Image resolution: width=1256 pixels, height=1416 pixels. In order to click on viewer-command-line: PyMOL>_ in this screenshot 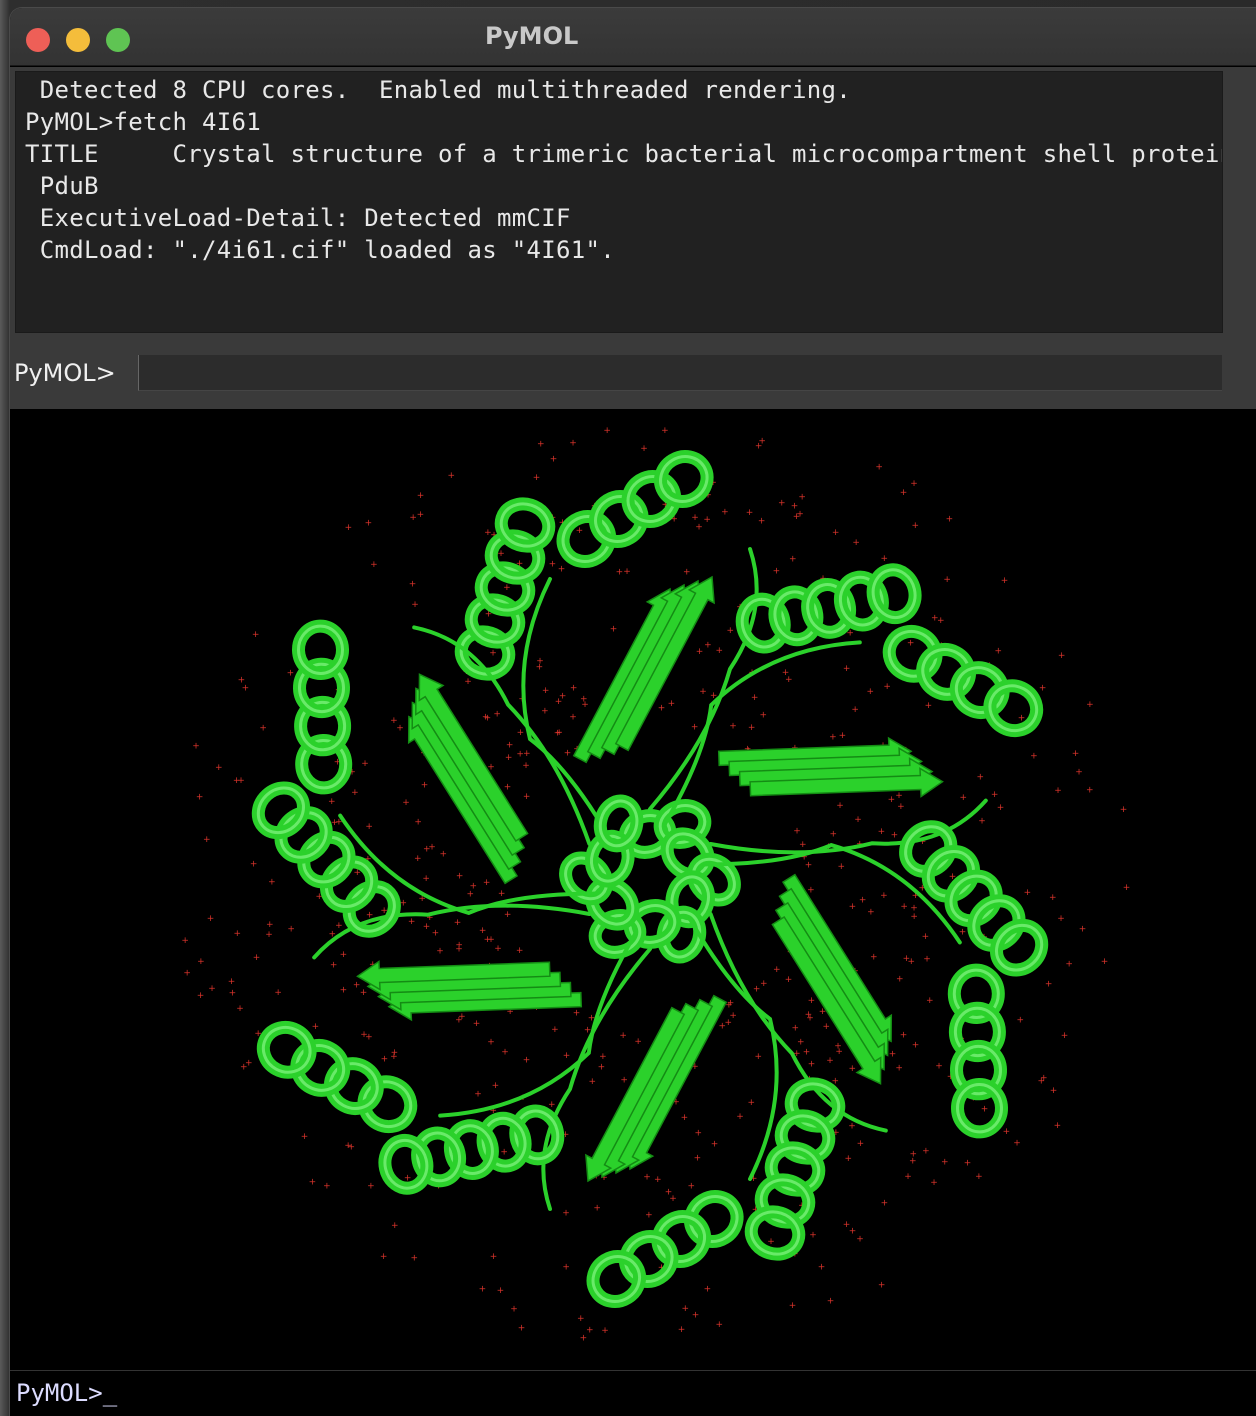, I will do `click(633, 1393)`.